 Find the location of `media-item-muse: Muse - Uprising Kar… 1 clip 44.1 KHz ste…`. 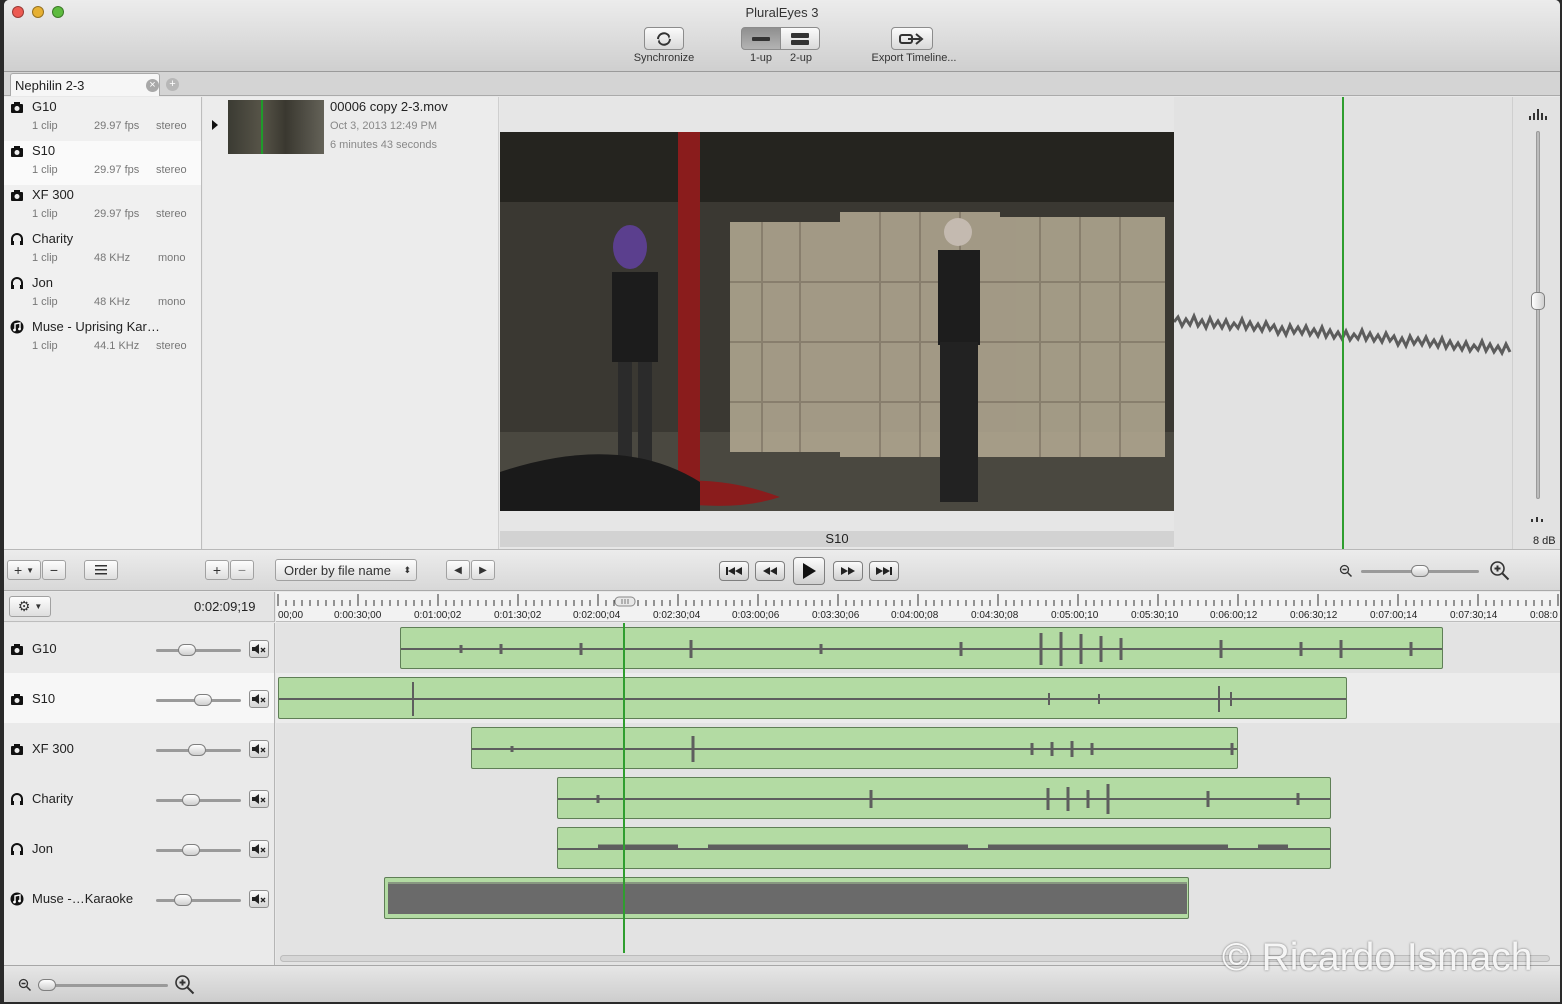

media-item-muse: Muse - Uprising Kar… 1 clip 44.1 KHz ste… is located at coordinates (102, 339).